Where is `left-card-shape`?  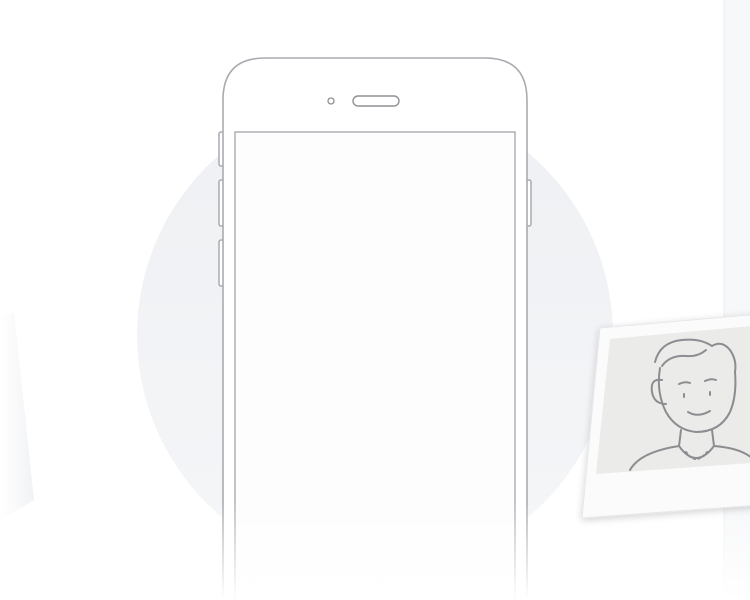
left-card-shape is located at coordinates (17, 416).